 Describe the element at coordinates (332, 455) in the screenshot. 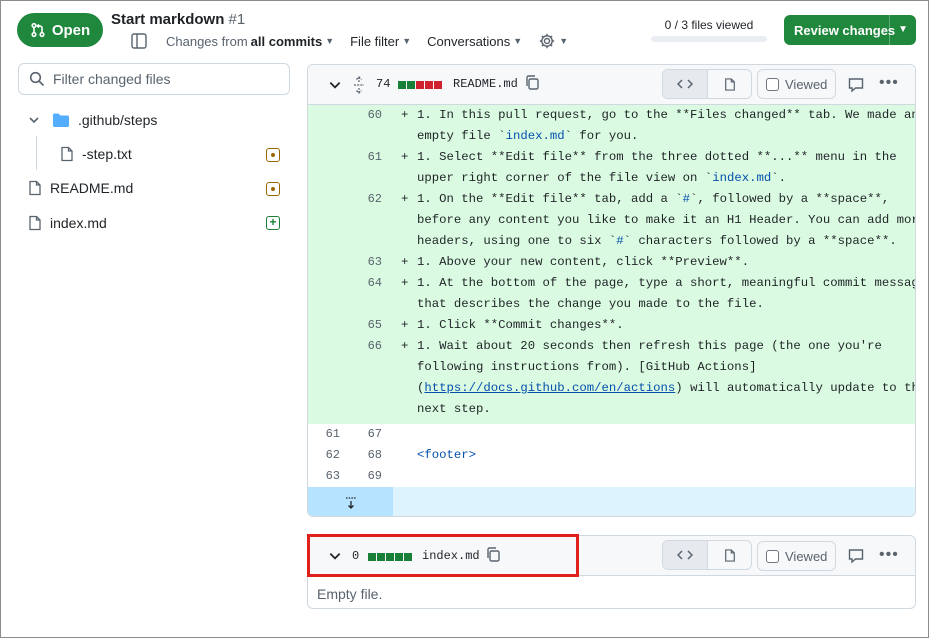

I see `old-line-number: 62` at that location.